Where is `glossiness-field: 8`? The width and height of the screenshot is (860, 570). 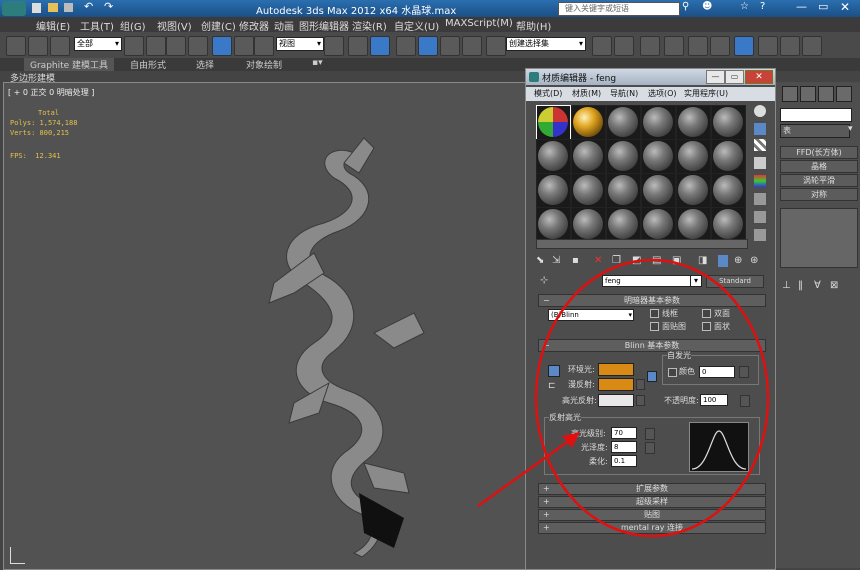
glossiness-field: 8 is located at coordinates (624, 447).